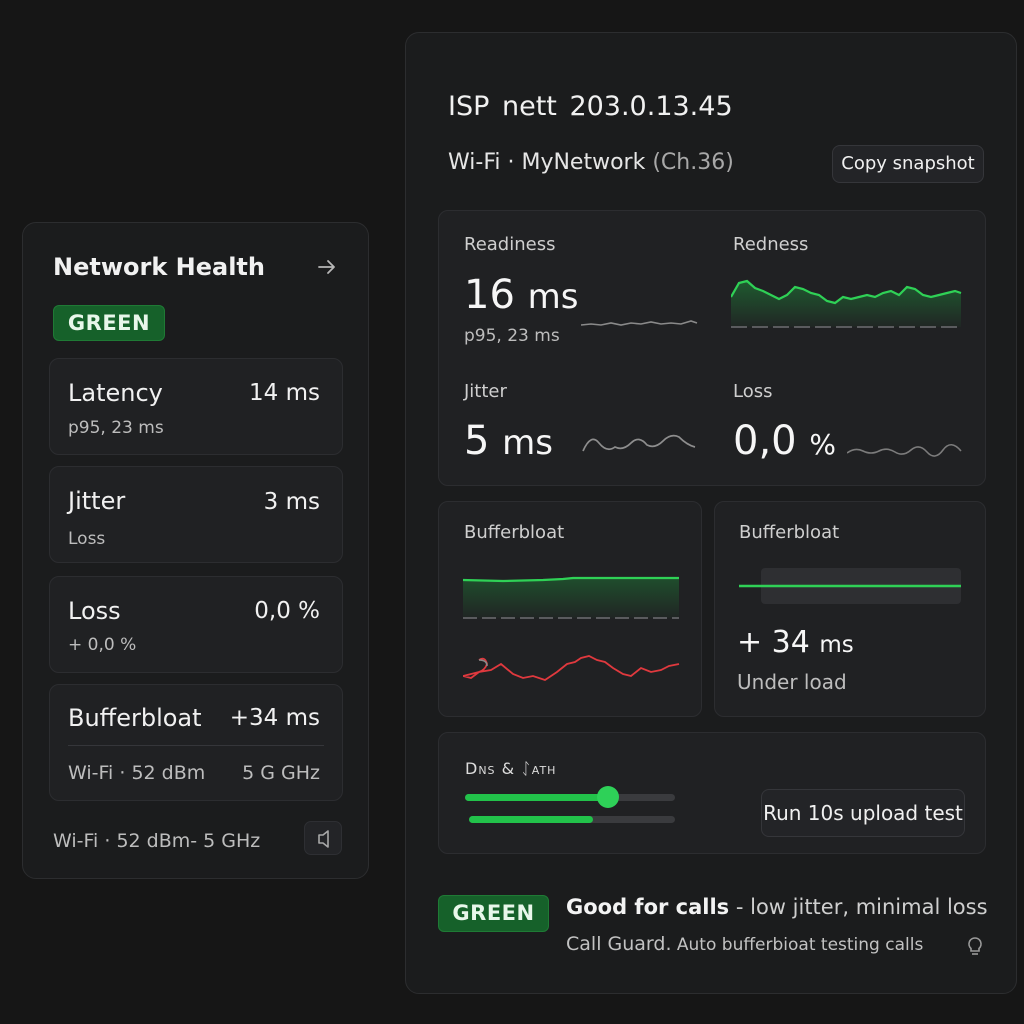 Image resolution: width=1024 pixels, height=1024 pixels. What do you see at coordinates (510, 244) in the screenshot?
I see `readiness-label: Readiness` at bounding box center [510, 244].